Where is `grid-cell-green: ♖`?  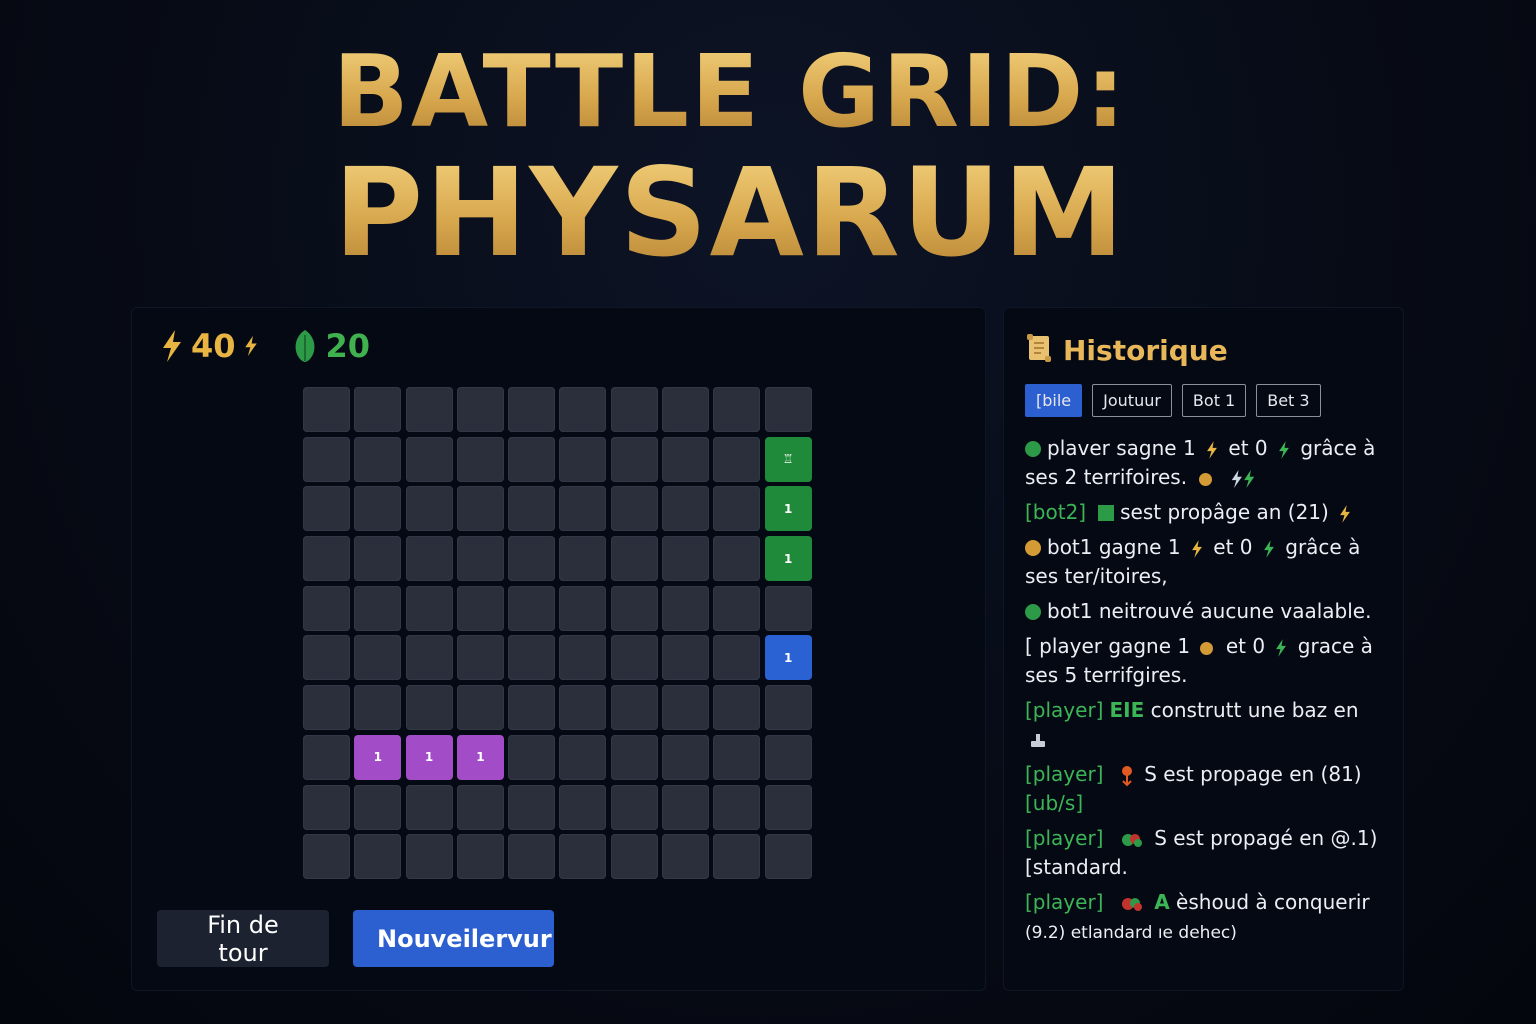
grid-cell-green: ♖ is located at coordinates (788, 459).